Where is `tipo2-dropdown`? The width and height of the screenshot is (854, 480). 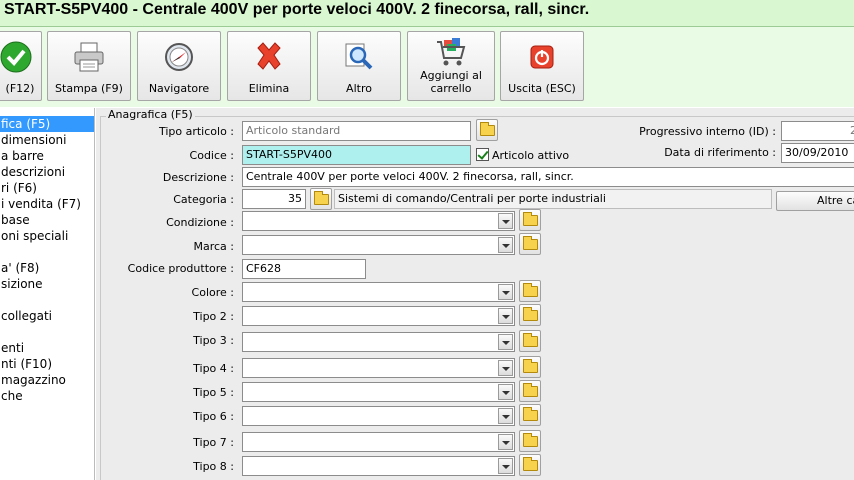
tipo2-dropdown is located at coordinates (378, 316).